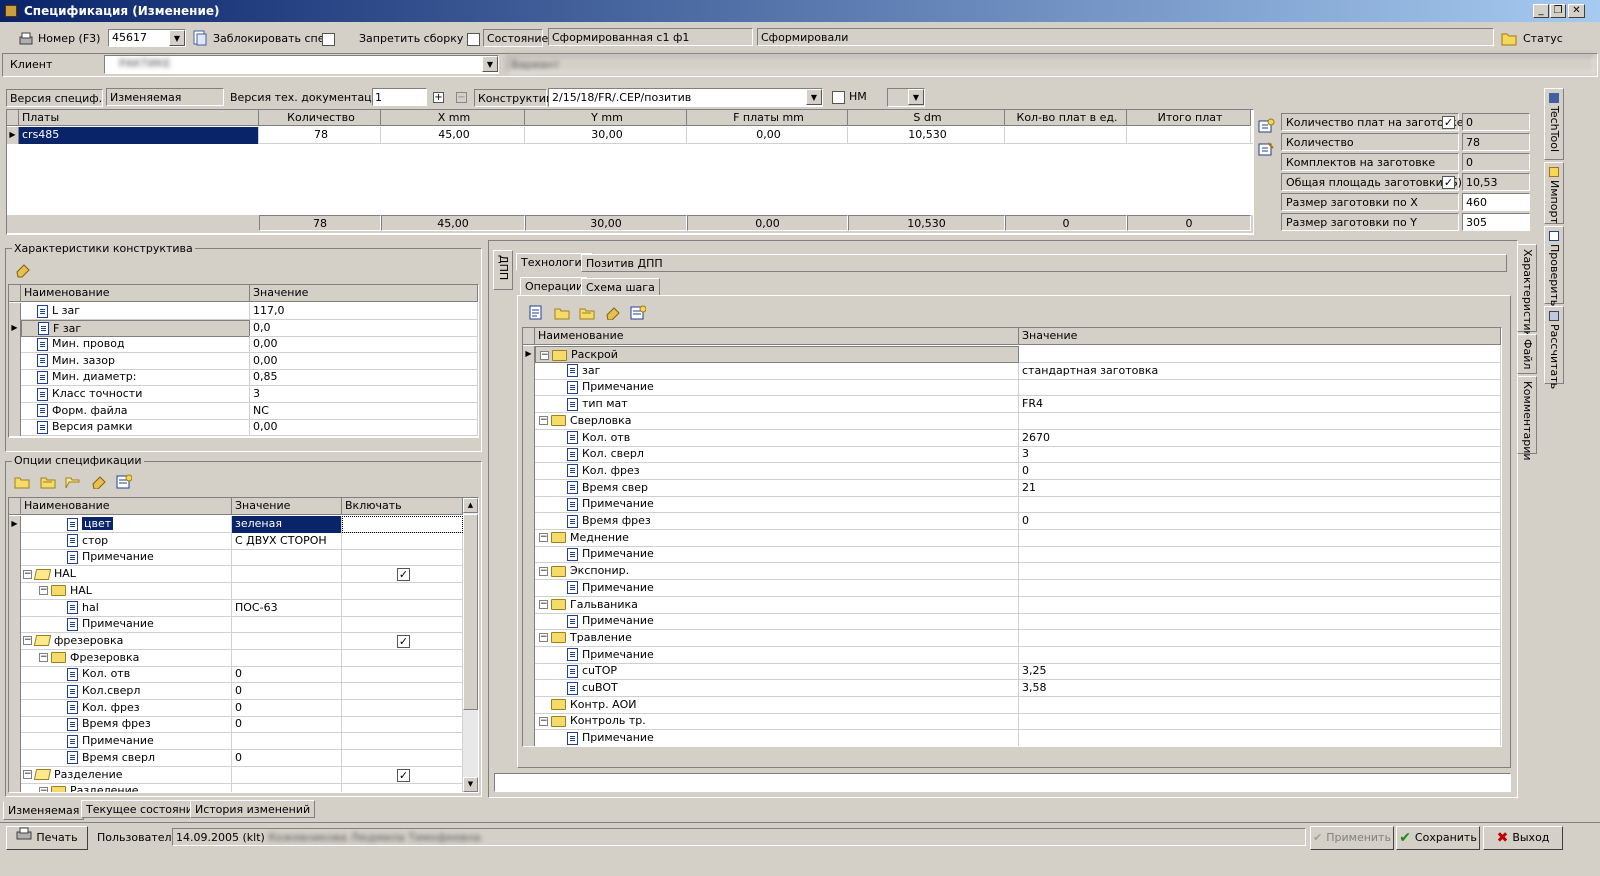 This screenshot has height=876, width=1600. What do you see at coordinates (48, 481) in the screenshot?
I see `folder-add-icon` at bounding box center [48, 481].